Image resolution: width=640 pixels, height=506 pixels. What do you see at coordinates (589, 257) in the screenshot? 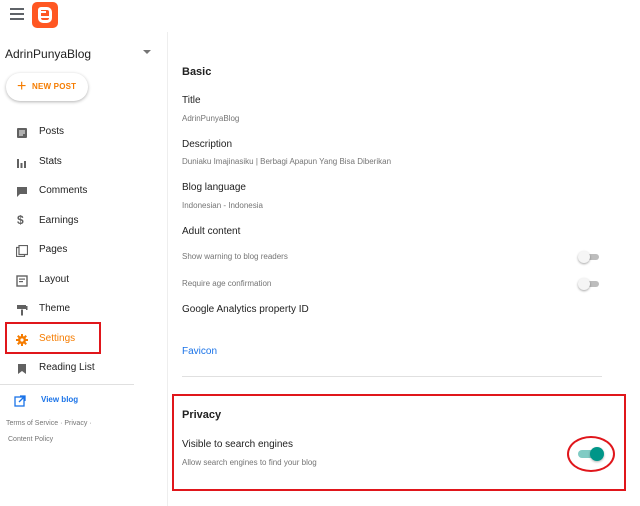
I see `show-warning-toggle` at bounding box center [589, 257].